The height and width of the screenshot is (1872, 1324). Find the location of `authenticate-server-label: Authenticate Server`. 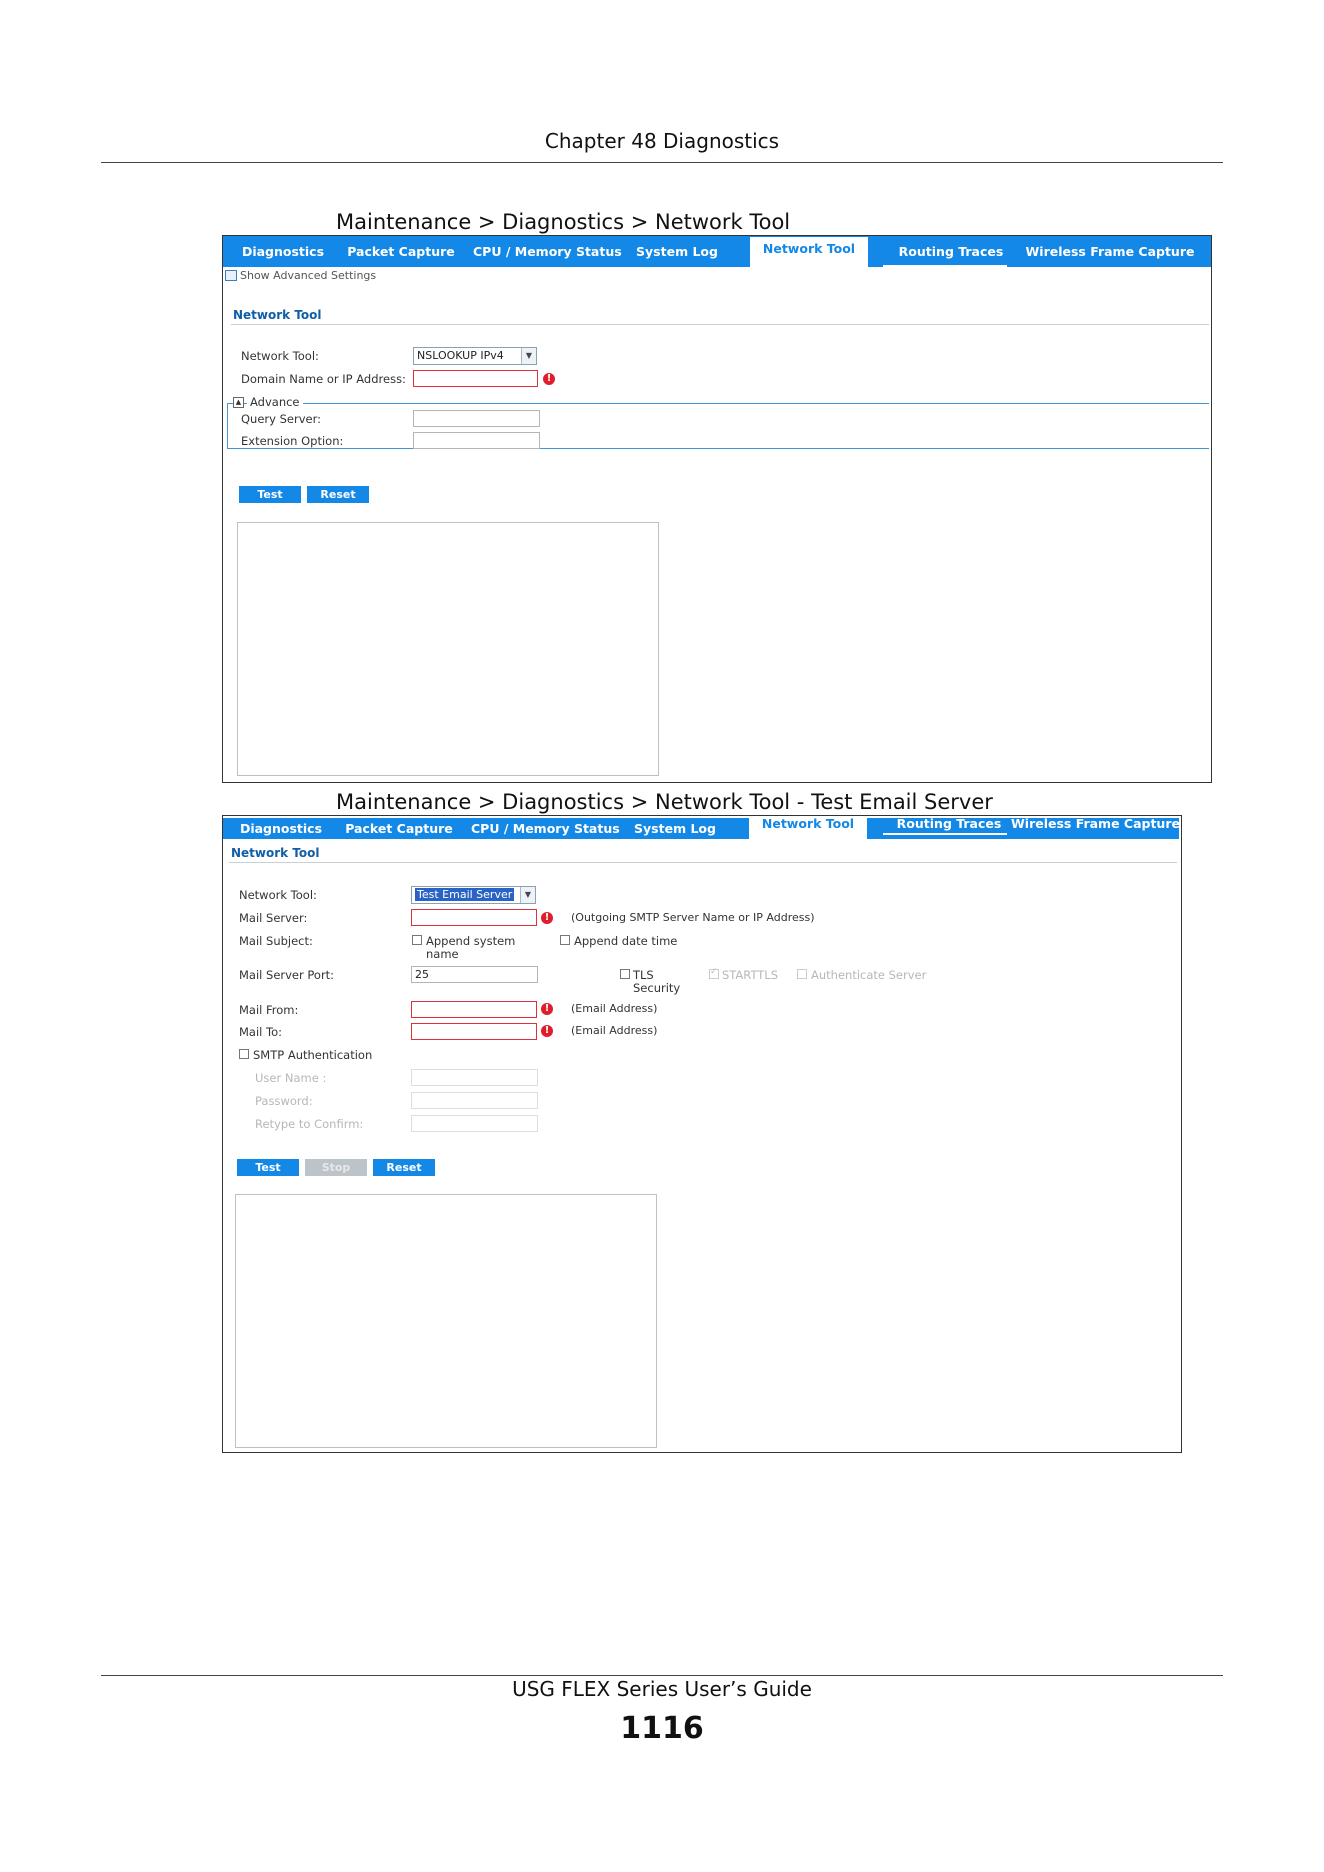

authenticate-server-label: Authenticate Server is located at coordinates (869, 975).